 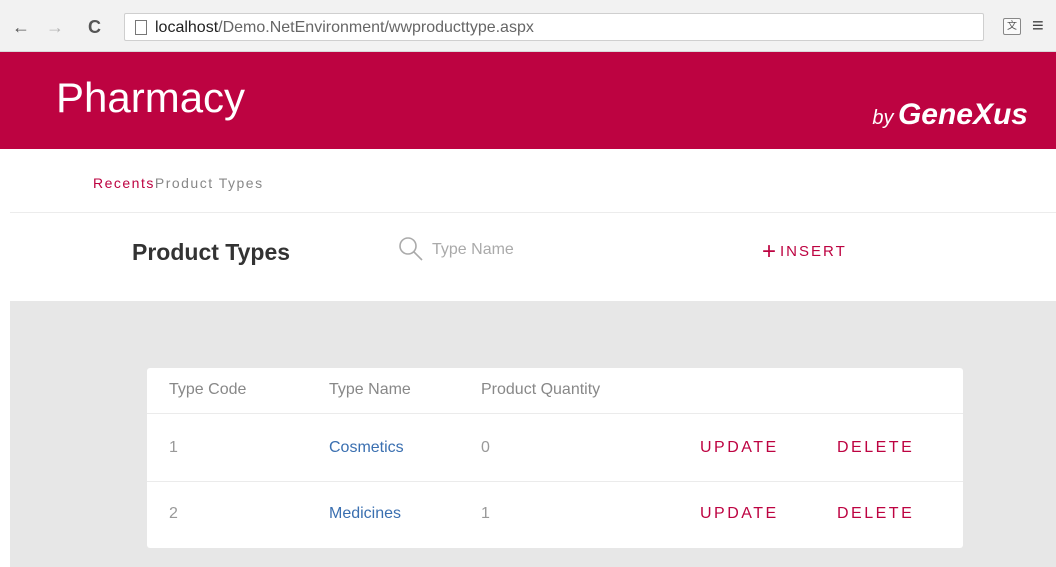 I want to click on browser-menu-icon: ≡, so click(x=1038, y=26).